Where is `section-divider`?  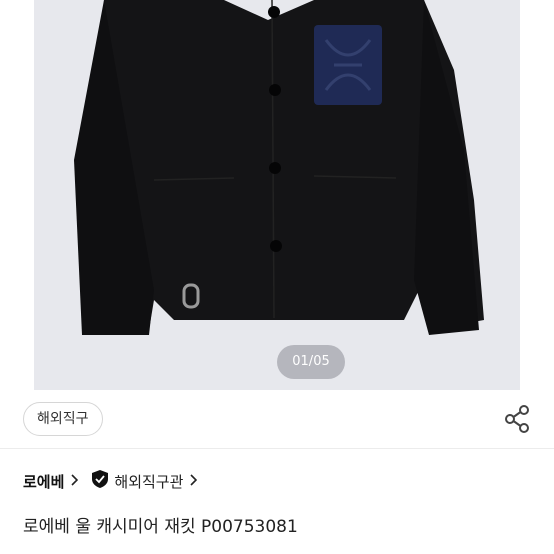 section-divider is located at coordinates (277, 448).